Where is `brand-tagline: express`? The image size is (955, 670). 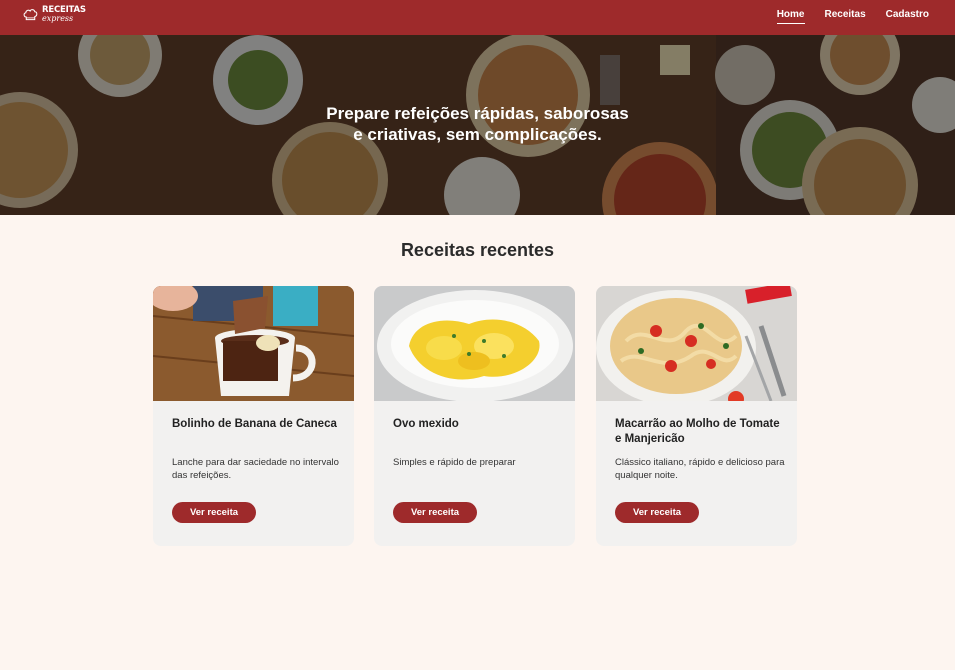
brand-tagline: express is located at coordinates (58, 18).